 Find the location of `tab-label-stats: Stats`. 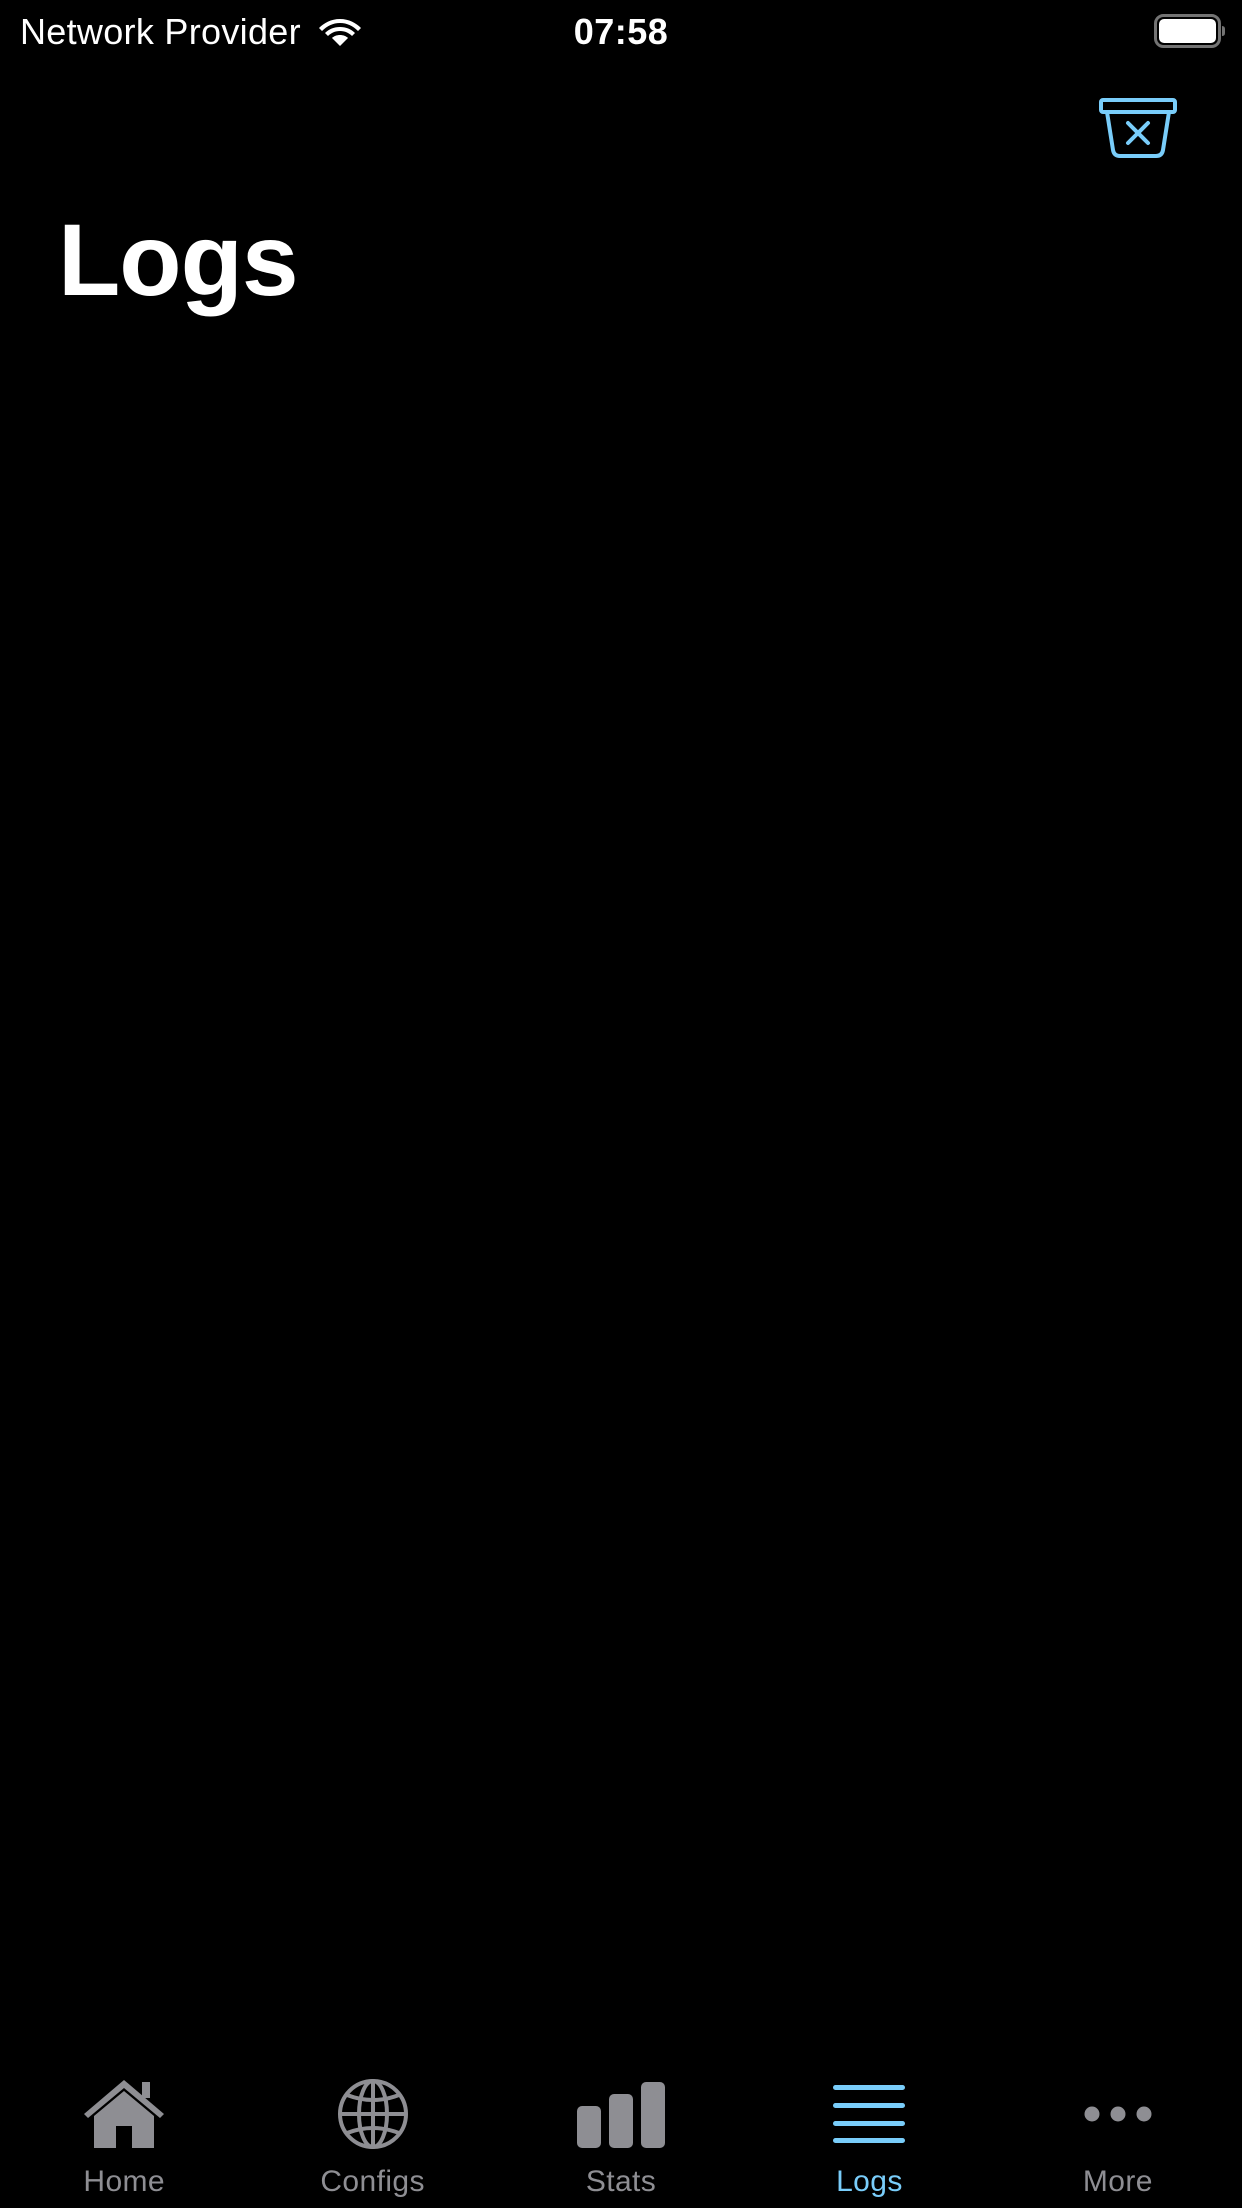

tab-label-stats: Stats is located at coordinates (621, 2181).